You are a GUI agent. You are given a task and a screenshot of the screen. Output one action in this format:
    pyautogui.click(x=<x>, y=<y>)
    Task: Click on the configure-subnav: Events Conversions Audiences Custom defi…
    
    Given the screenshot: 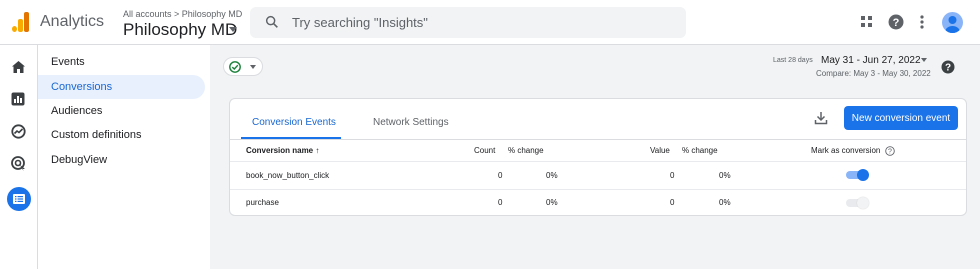 What is the action you would take?
    pyautogui.click(x=124, y=157)
    